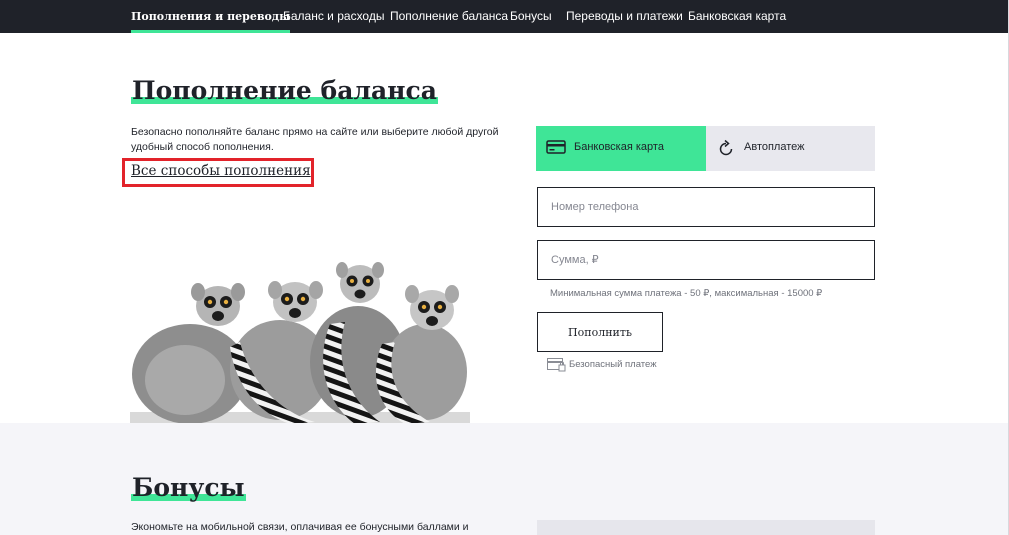 The height and width of the screenshot is (535, 1009). What do you see at coordinates (284, 90) in the screenshot?
I see `page-title: Пополнение баланса` at bounding box center [284, 90].